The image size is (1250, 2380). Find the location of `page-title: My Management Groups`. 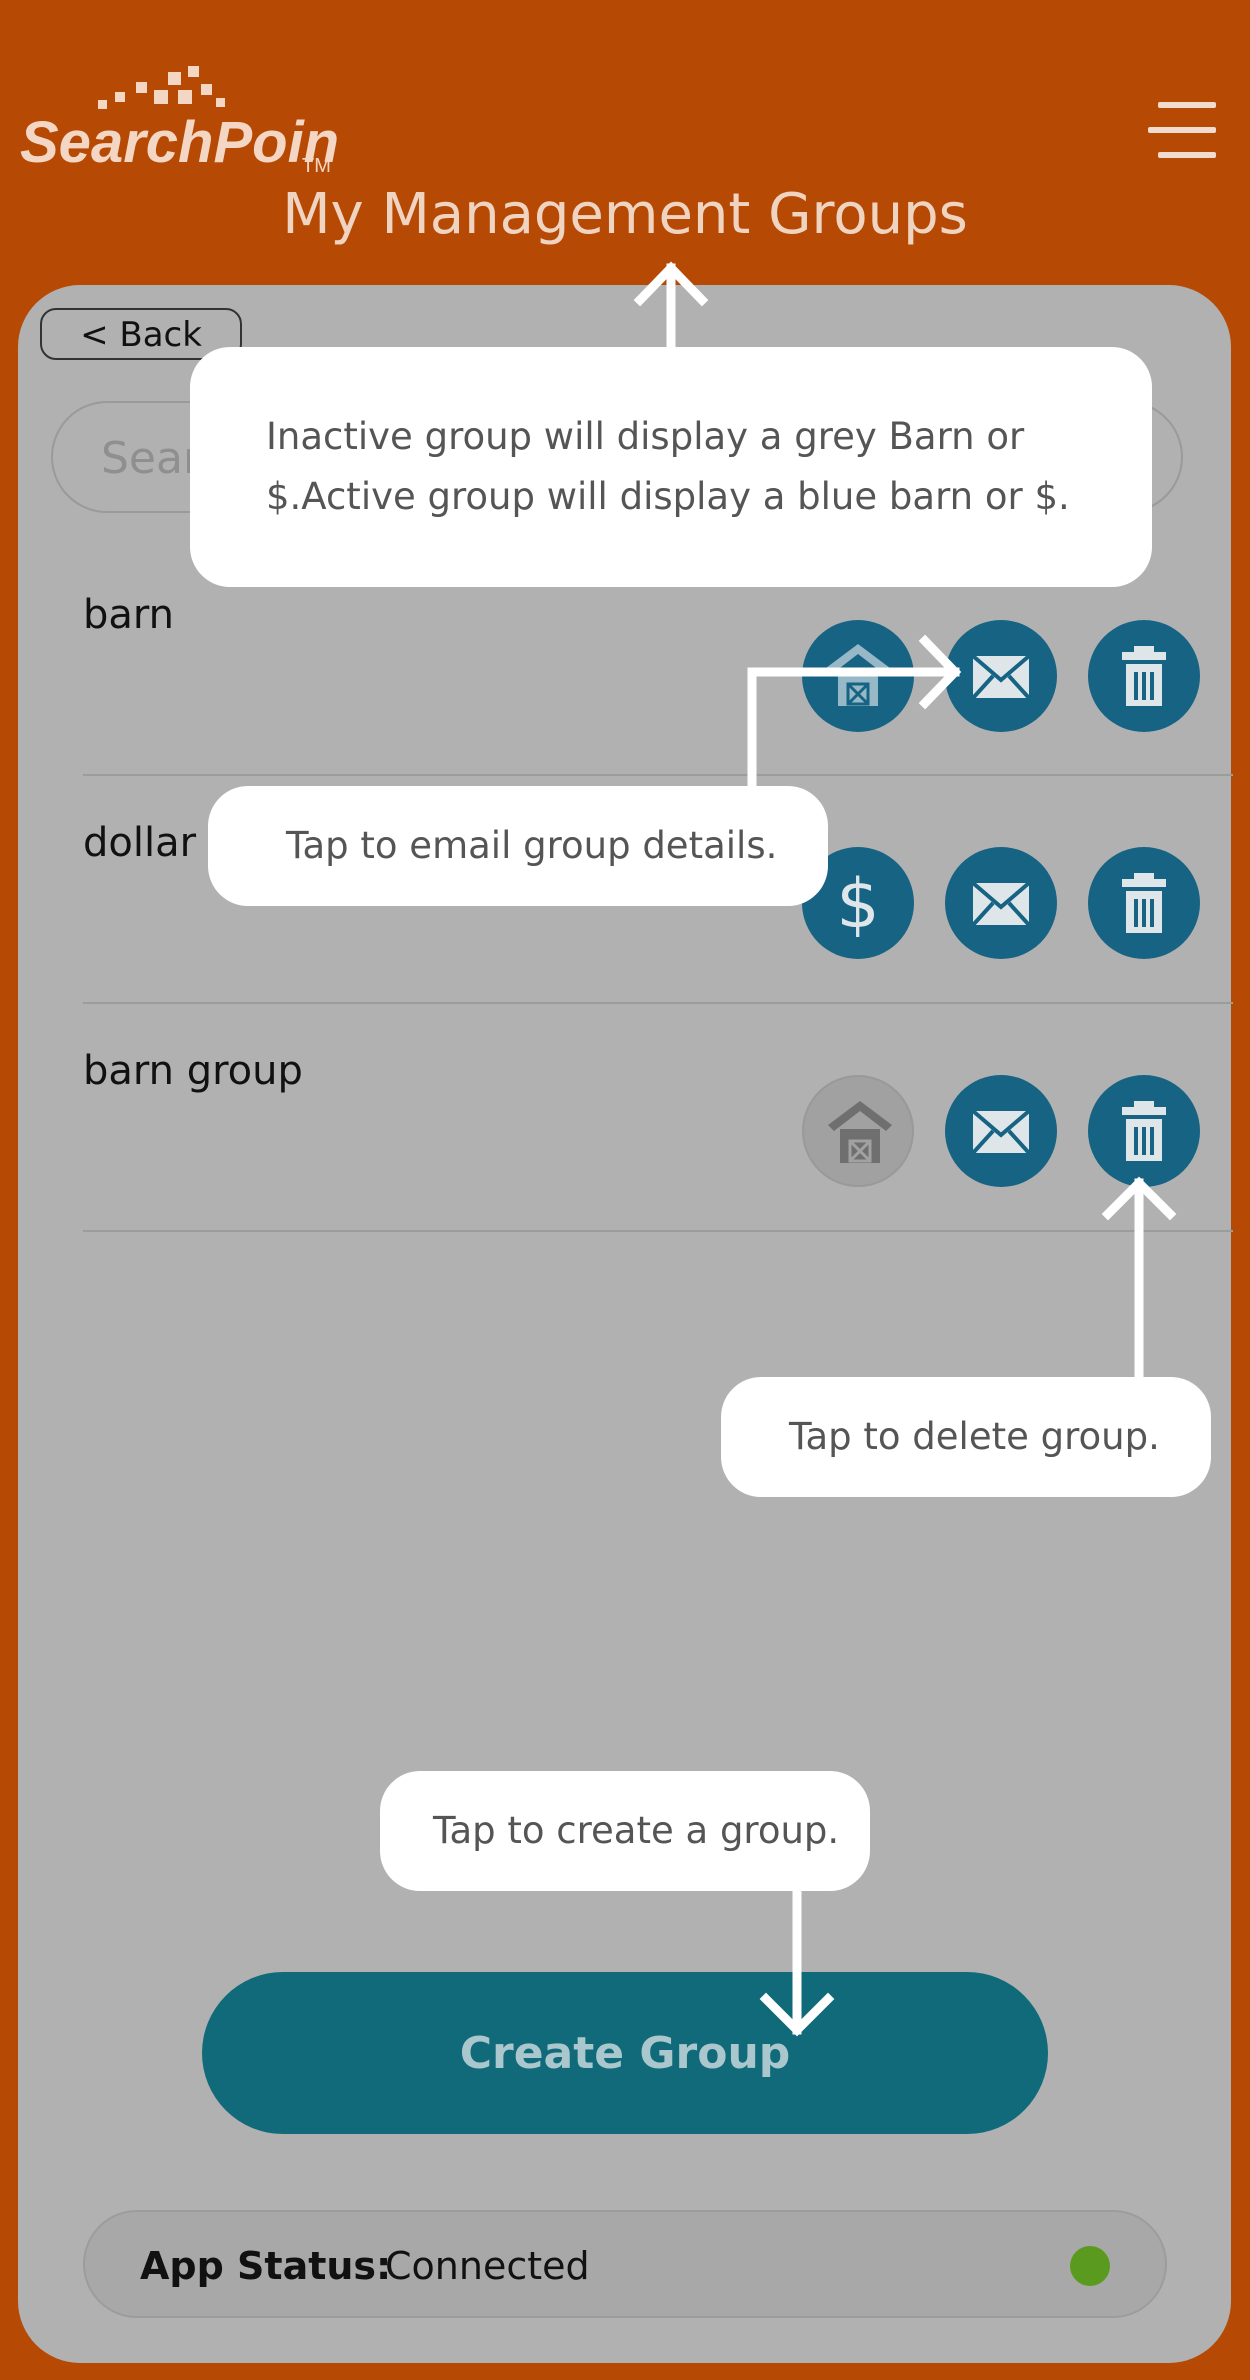

page-title: My Management Groups is located at coordinates (625, 214).